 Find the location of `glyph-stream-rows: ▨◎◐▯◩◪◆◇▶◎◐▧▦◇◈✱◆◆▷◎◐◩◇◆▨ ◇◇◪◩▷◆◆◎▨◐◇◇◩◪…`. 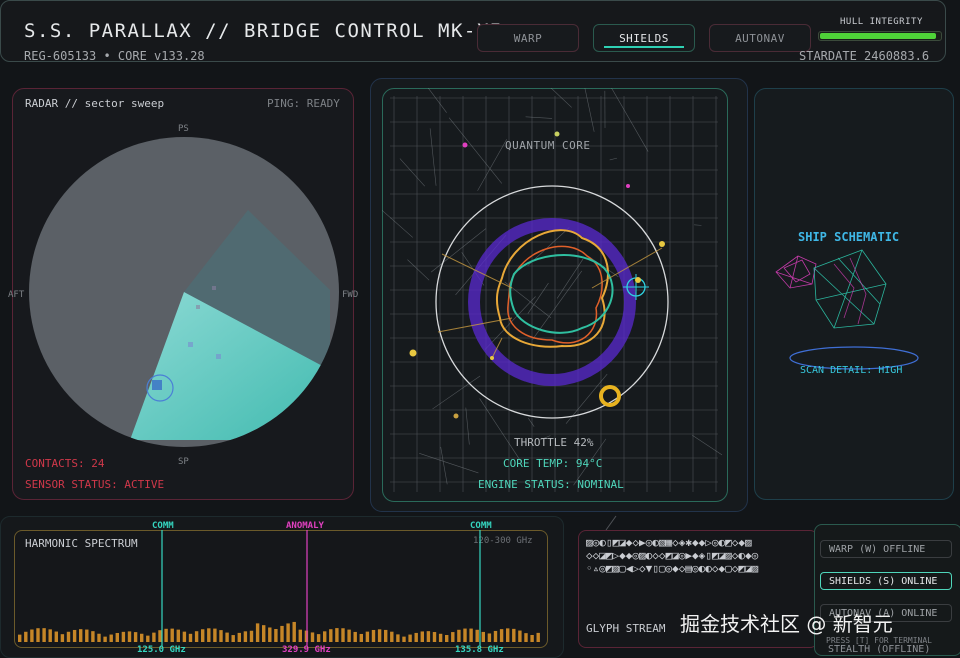

glyph-stream-rows: ▨◎◐▯◩◪◆◇▶◎◐▧▦◇◈✱◆◆▷◎◐◩◇◆▨ ◇◇◪◩▷◆◆◎▨◐◇◇◩◪… is located at coordinates (699, 555).